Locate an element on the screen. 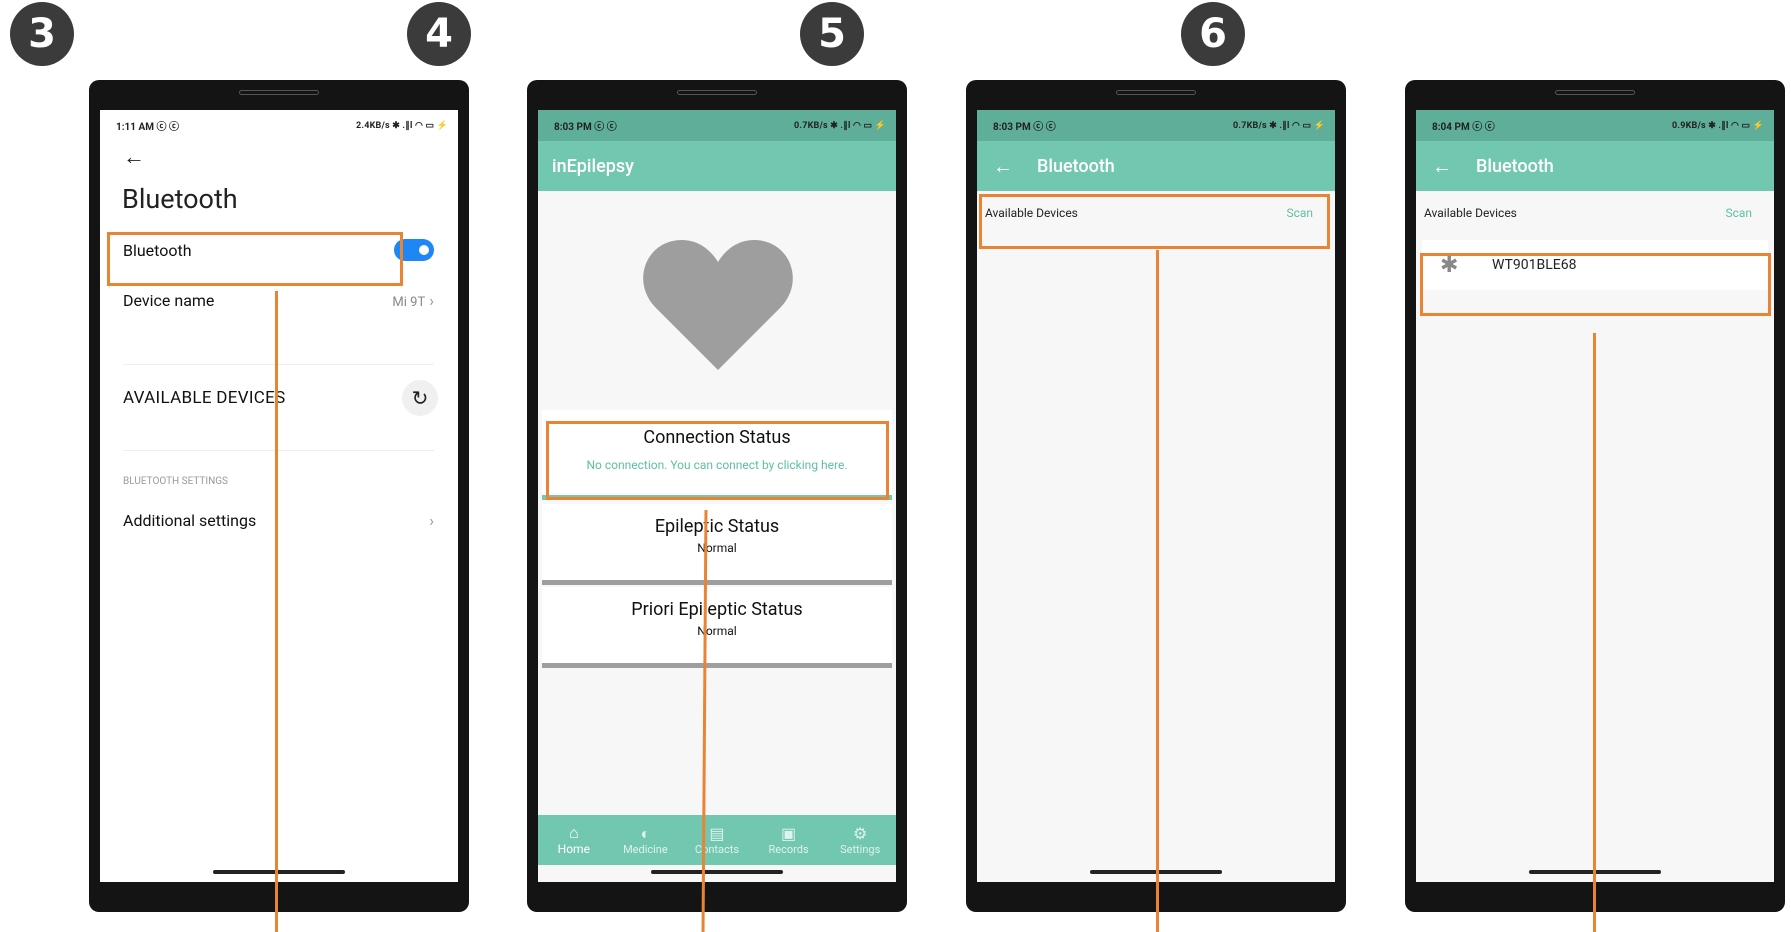 The height and width of the screenshot is (932, 1791). gear-icon: ⚙ is located at coordinates (860, 833).